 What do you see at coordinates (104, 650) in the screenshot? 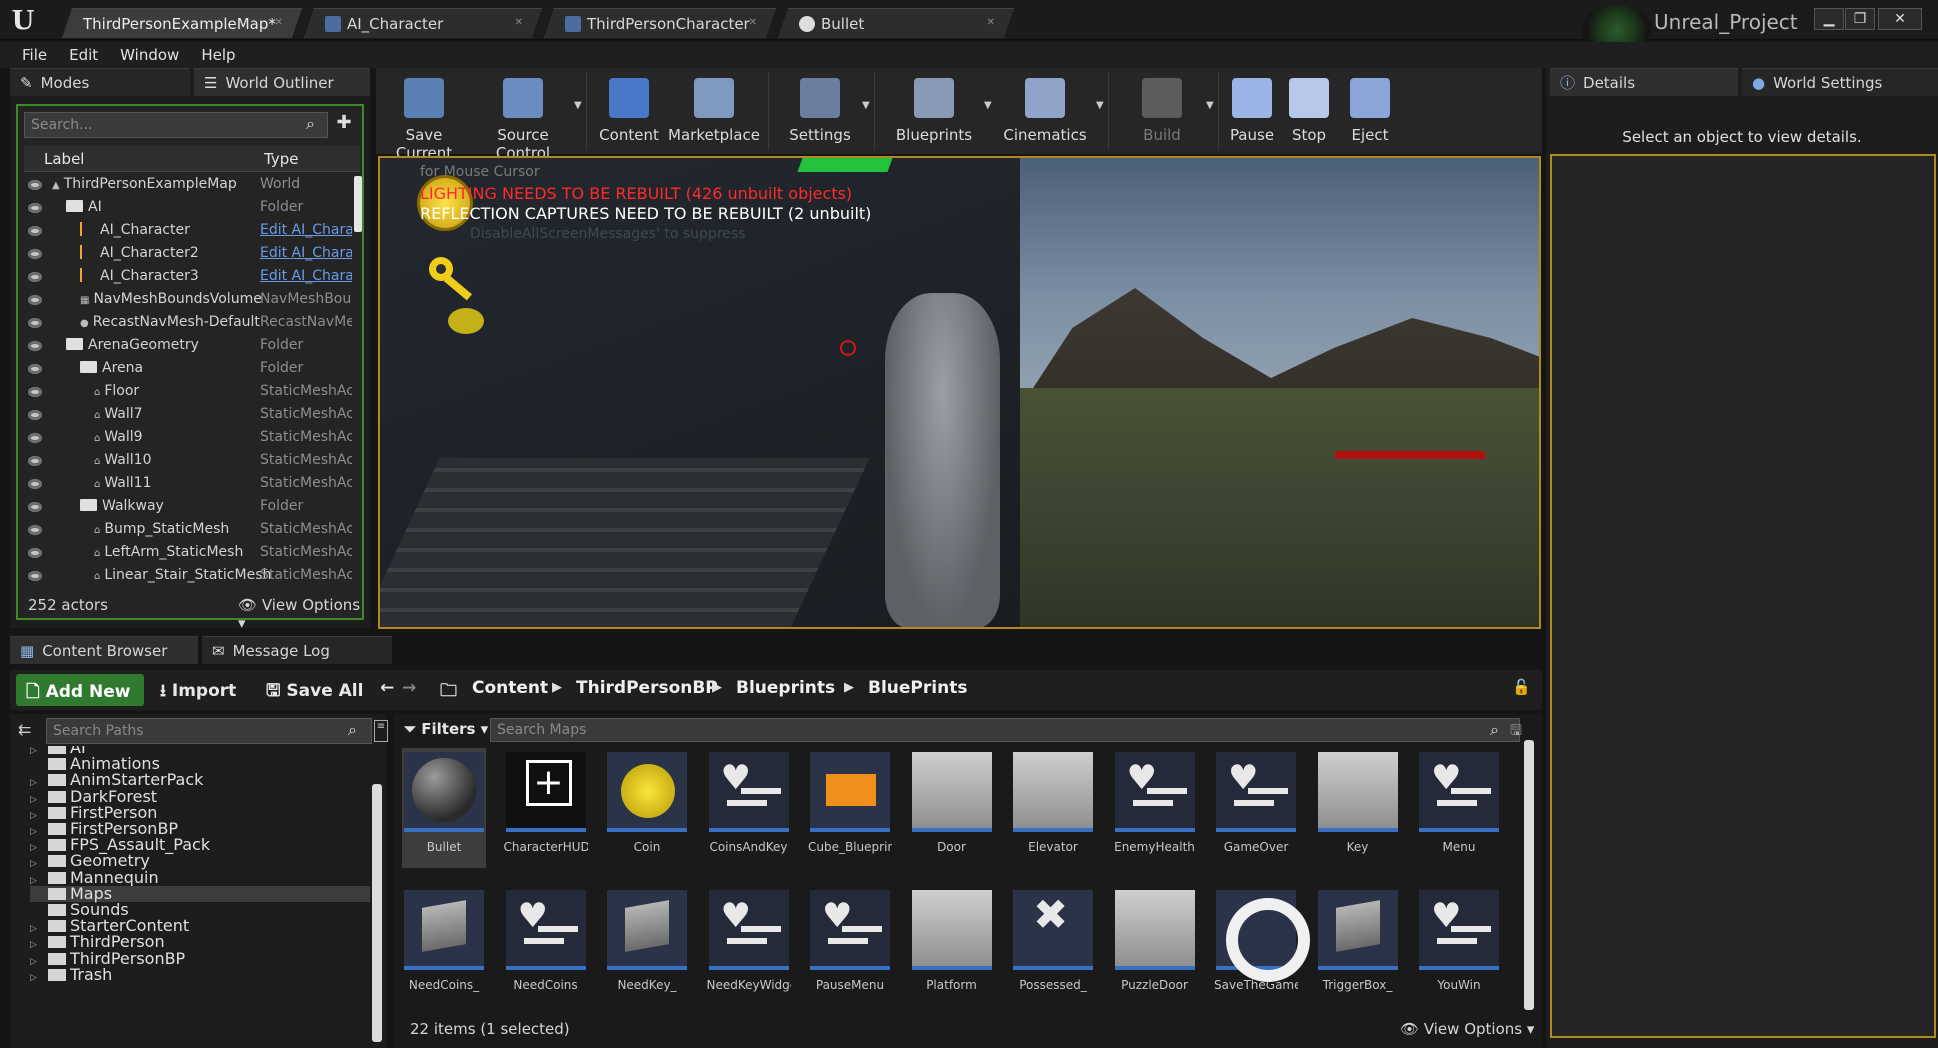
I see `tab-content-browser: ▦ Content Browser` at bounding box center [104, 650].